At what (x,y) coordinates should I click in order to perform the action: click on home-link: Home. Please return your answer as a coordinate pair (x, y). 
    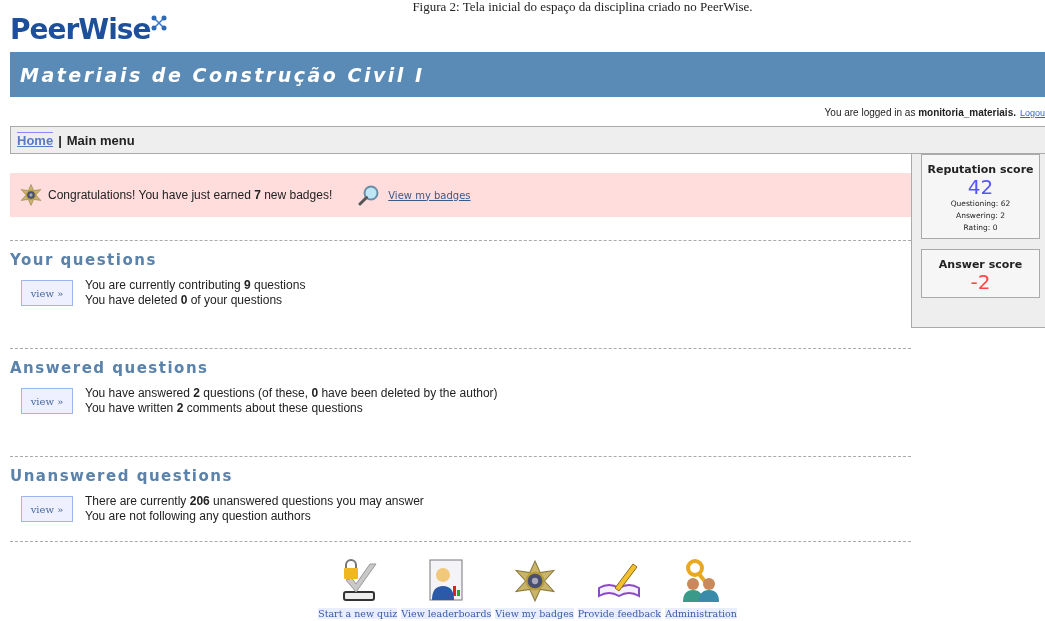
    Looking at the image, I should click on (35, 140).